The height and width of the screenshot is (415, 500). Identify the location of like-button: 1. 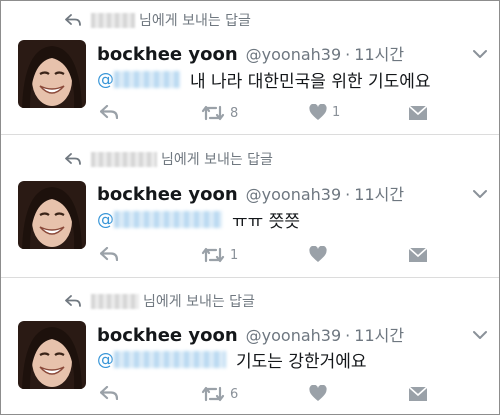
(324, 112).